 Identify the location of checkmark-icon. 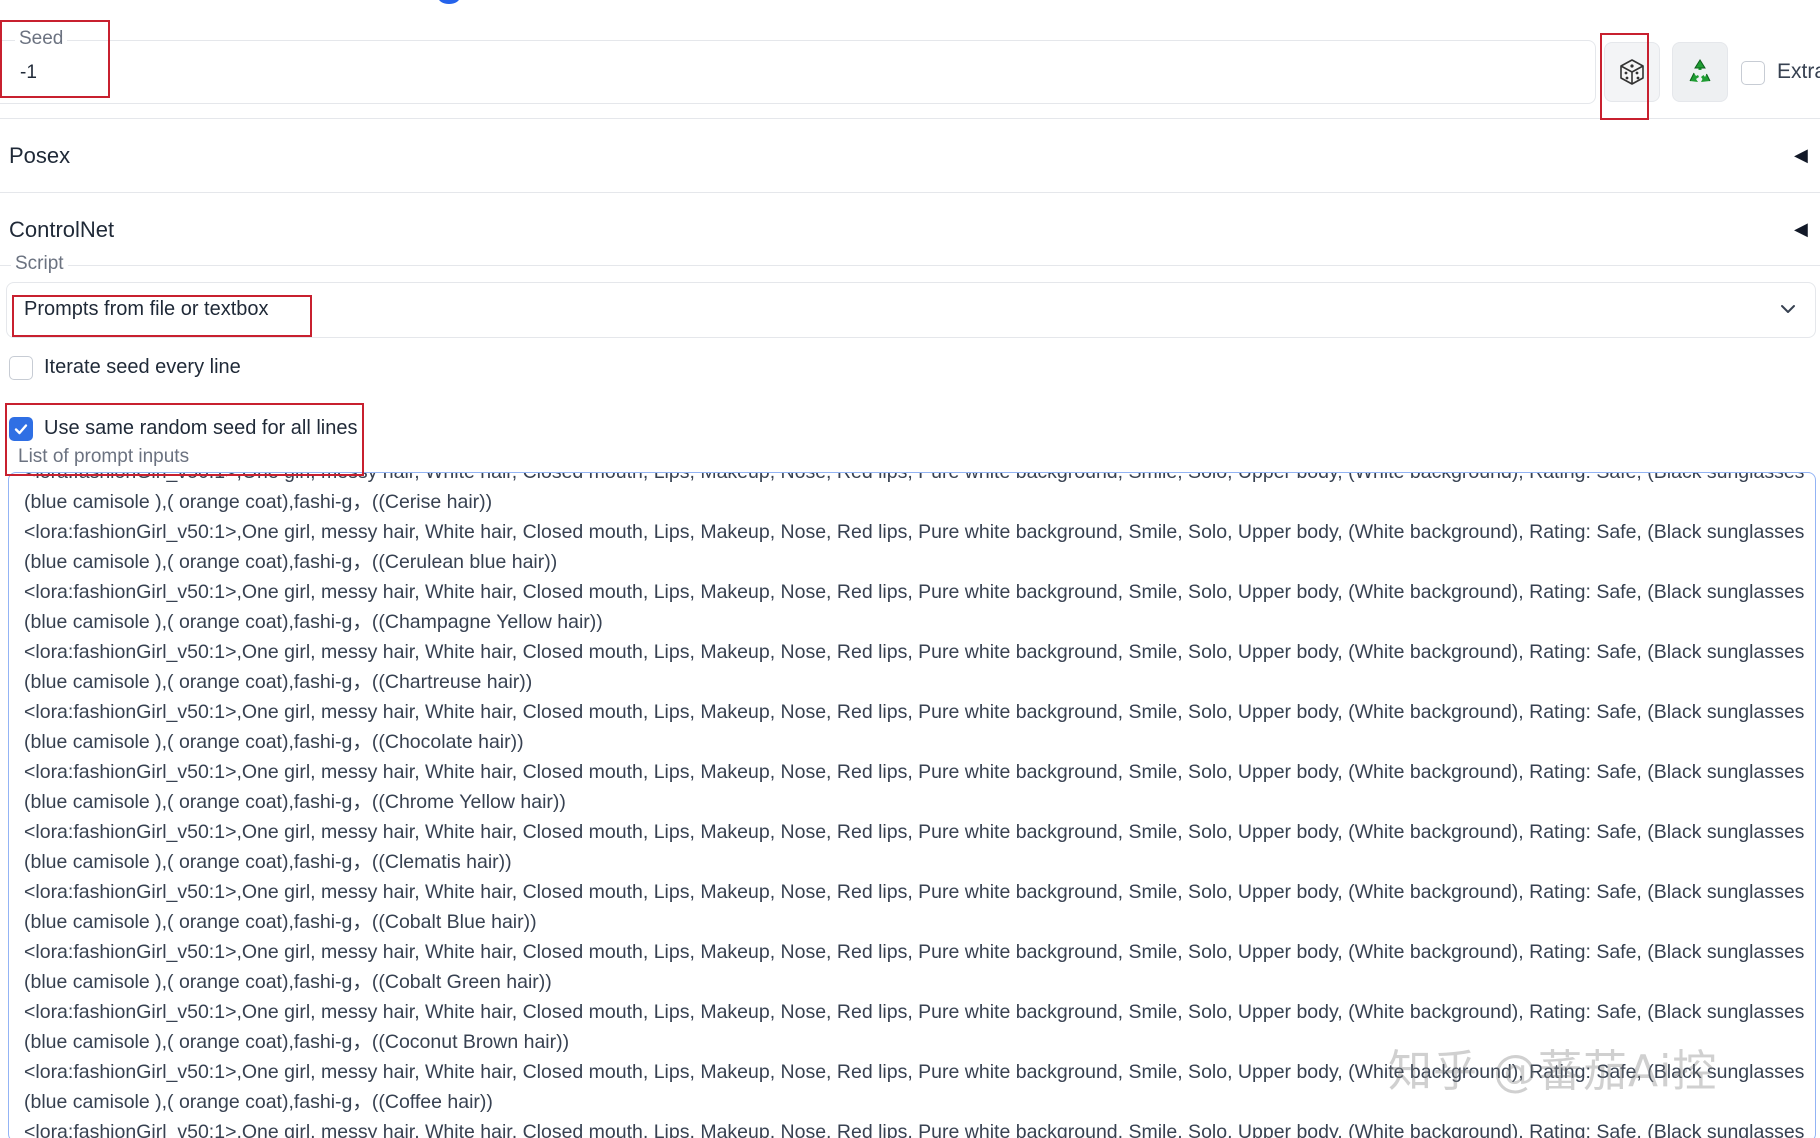
(21, 429).